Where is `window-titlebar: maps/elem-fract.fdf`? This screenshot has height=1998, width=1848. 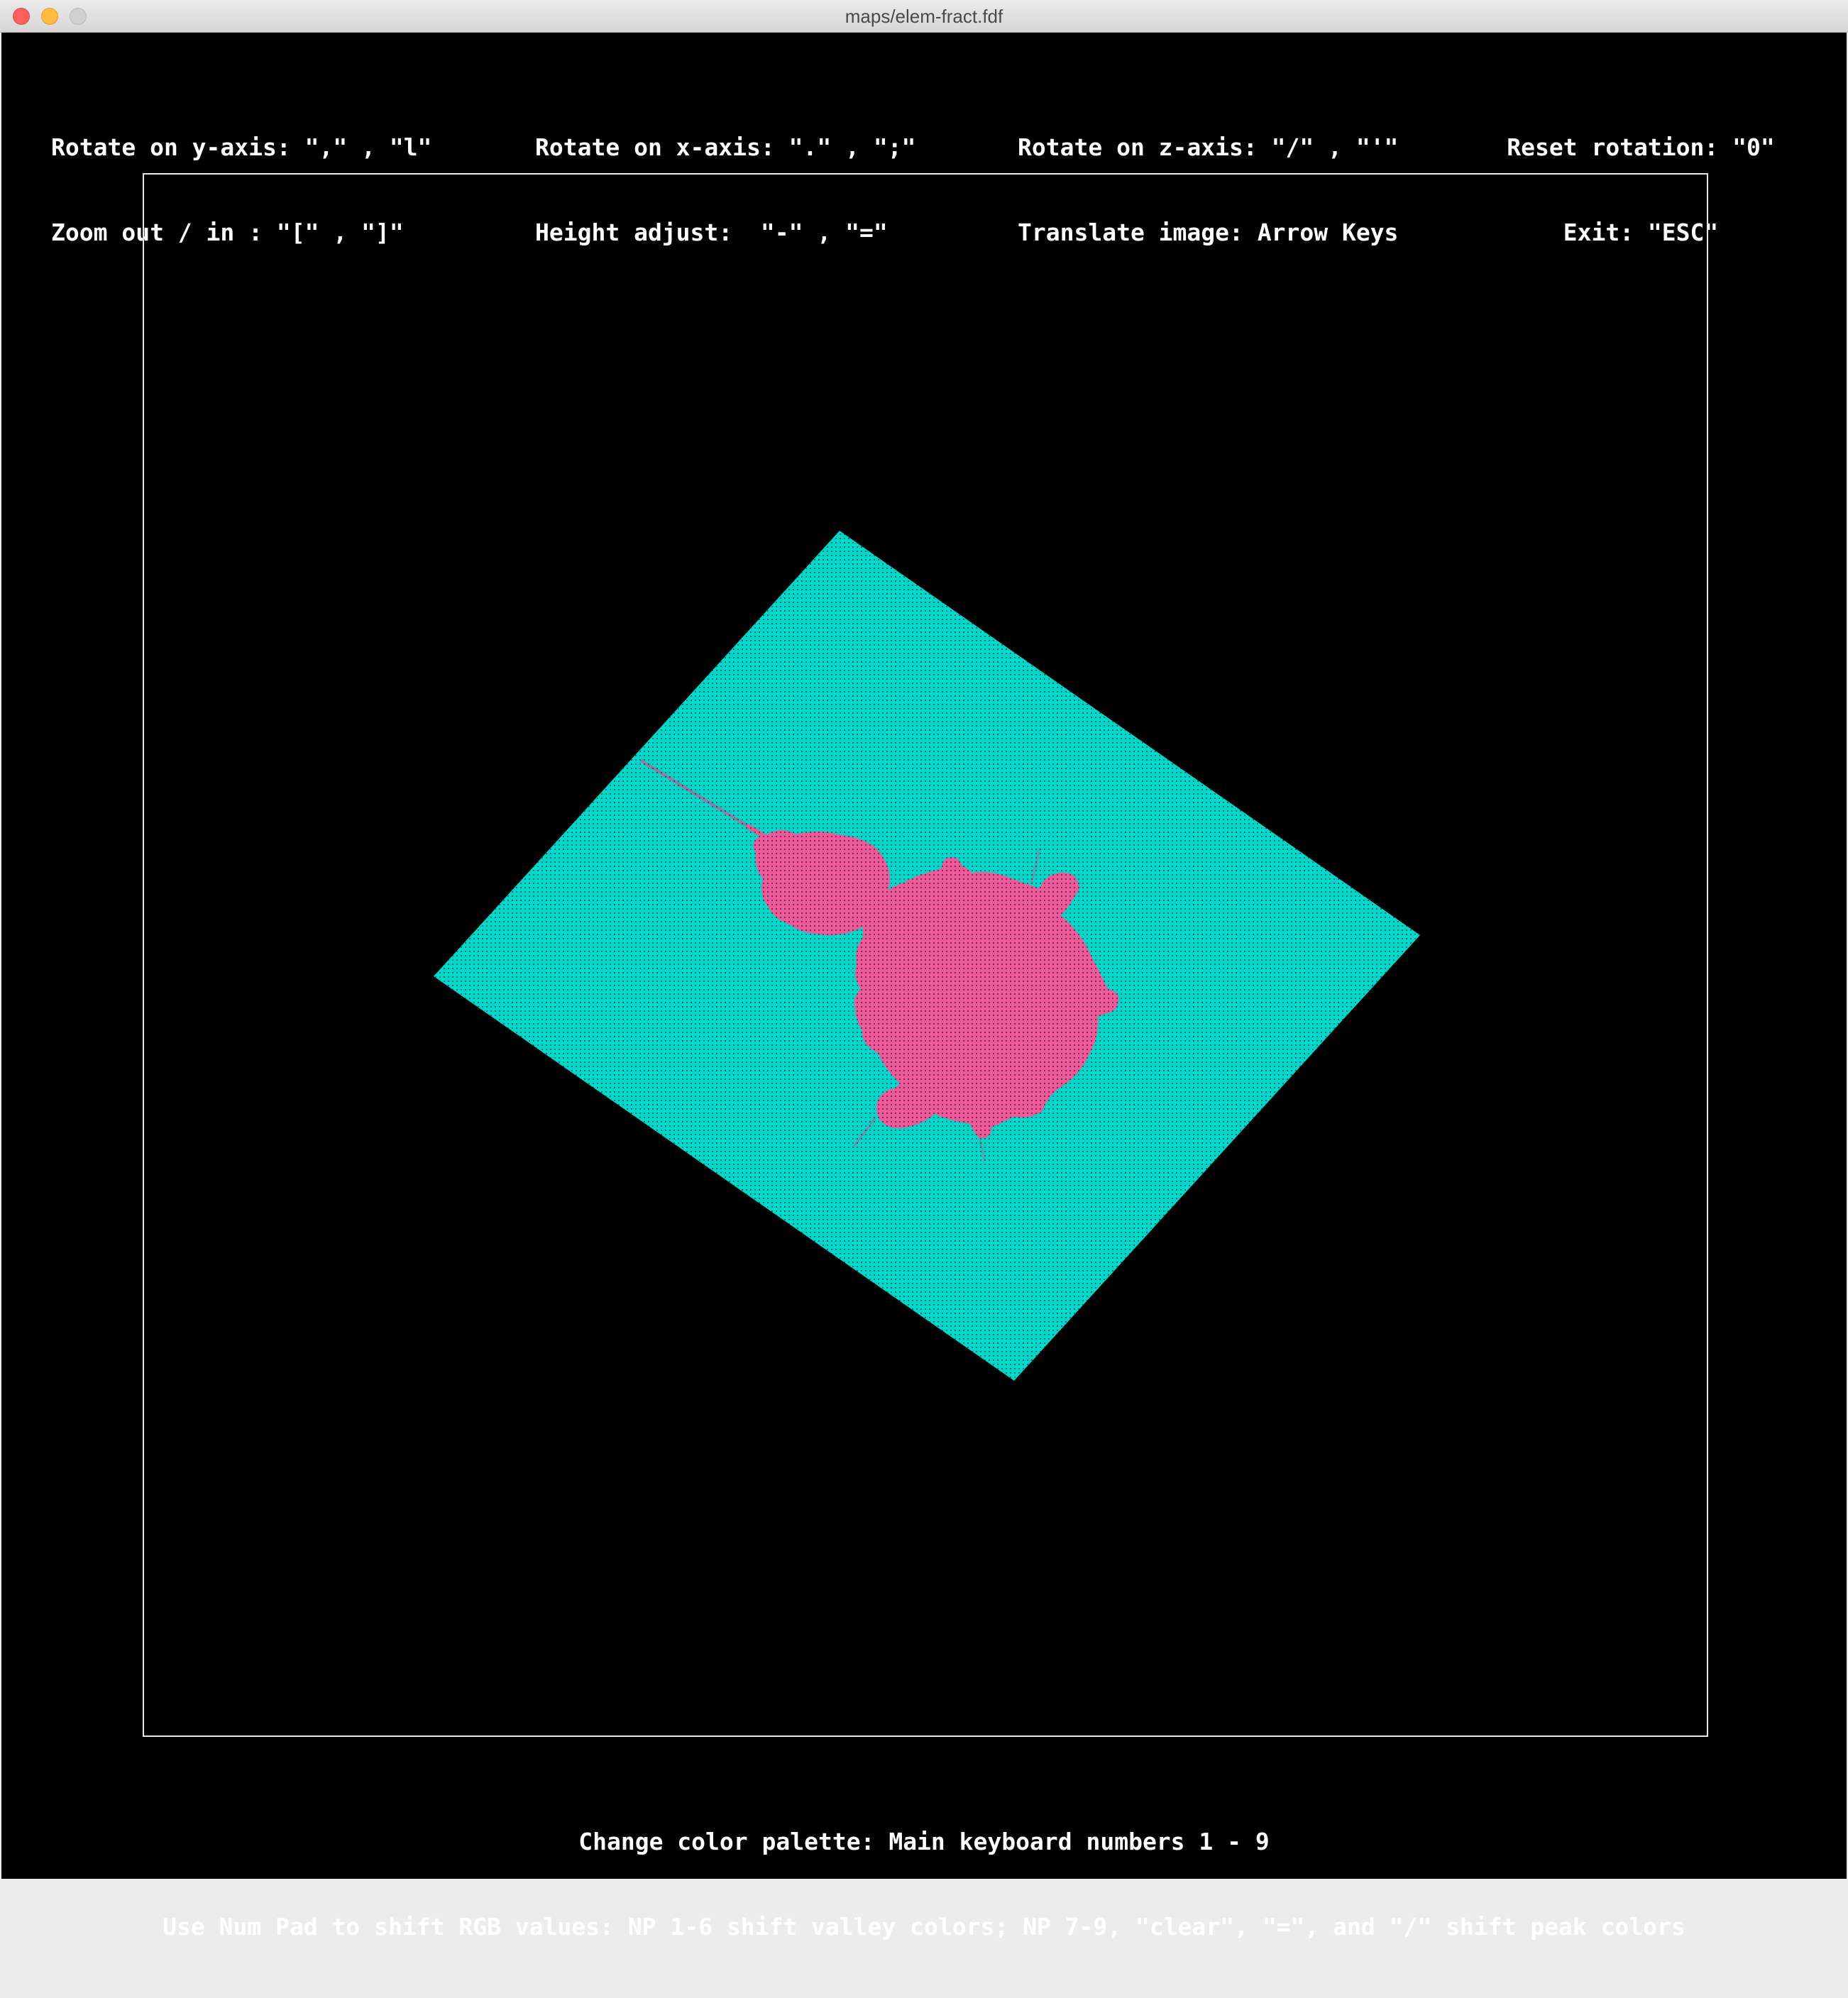 window-titlebar: maps/elem-fract.fdf is located at coordinates (924, 16).